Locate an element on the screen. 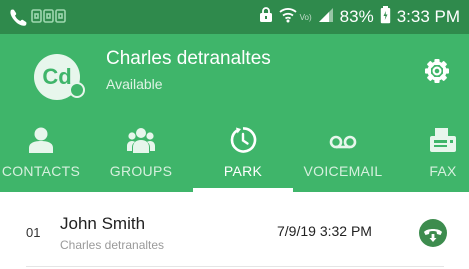  park-slot-number: 01 is located at coordinates (33, 232).